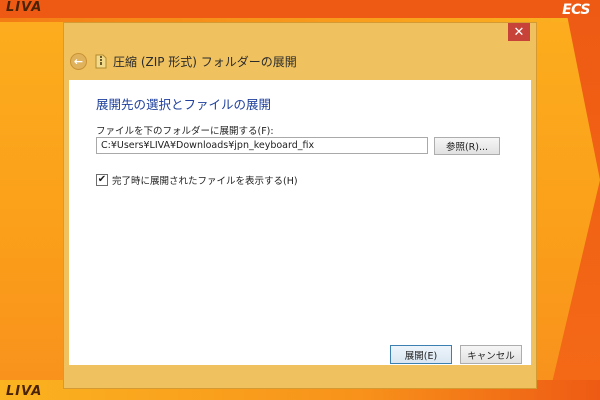  I want to click on close-button: ✕, so click(519, 32).